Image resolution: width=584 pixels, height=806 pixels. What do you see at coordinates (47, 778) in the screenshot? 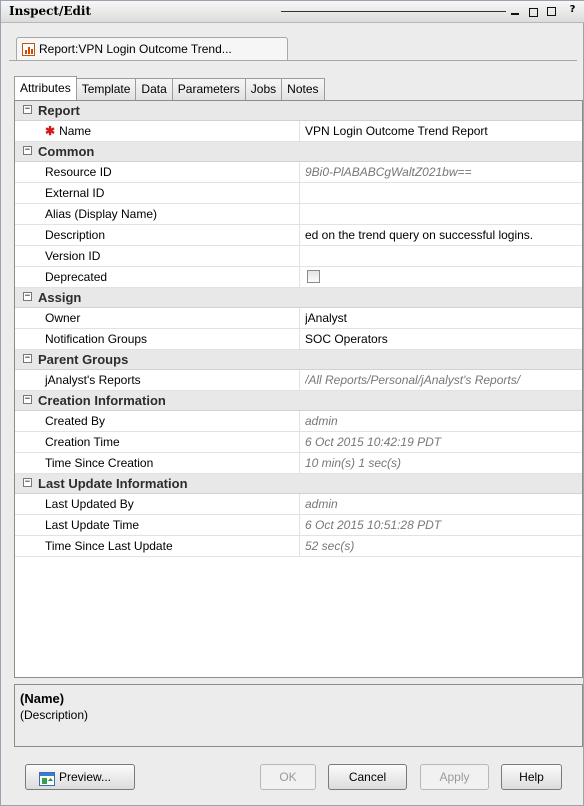
I see `preview-icon` at bounding box center [47, 778].